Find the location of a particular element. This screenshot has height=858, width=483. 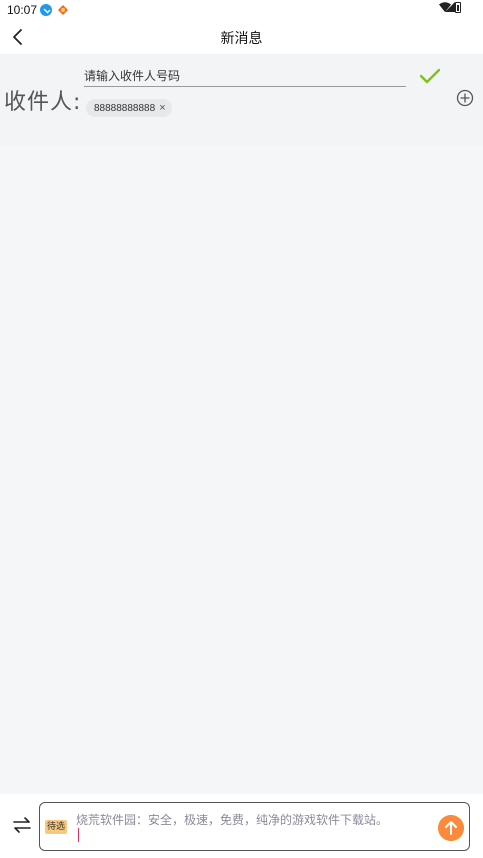

status-time: 10:07 is located at coordinates (22, 10).